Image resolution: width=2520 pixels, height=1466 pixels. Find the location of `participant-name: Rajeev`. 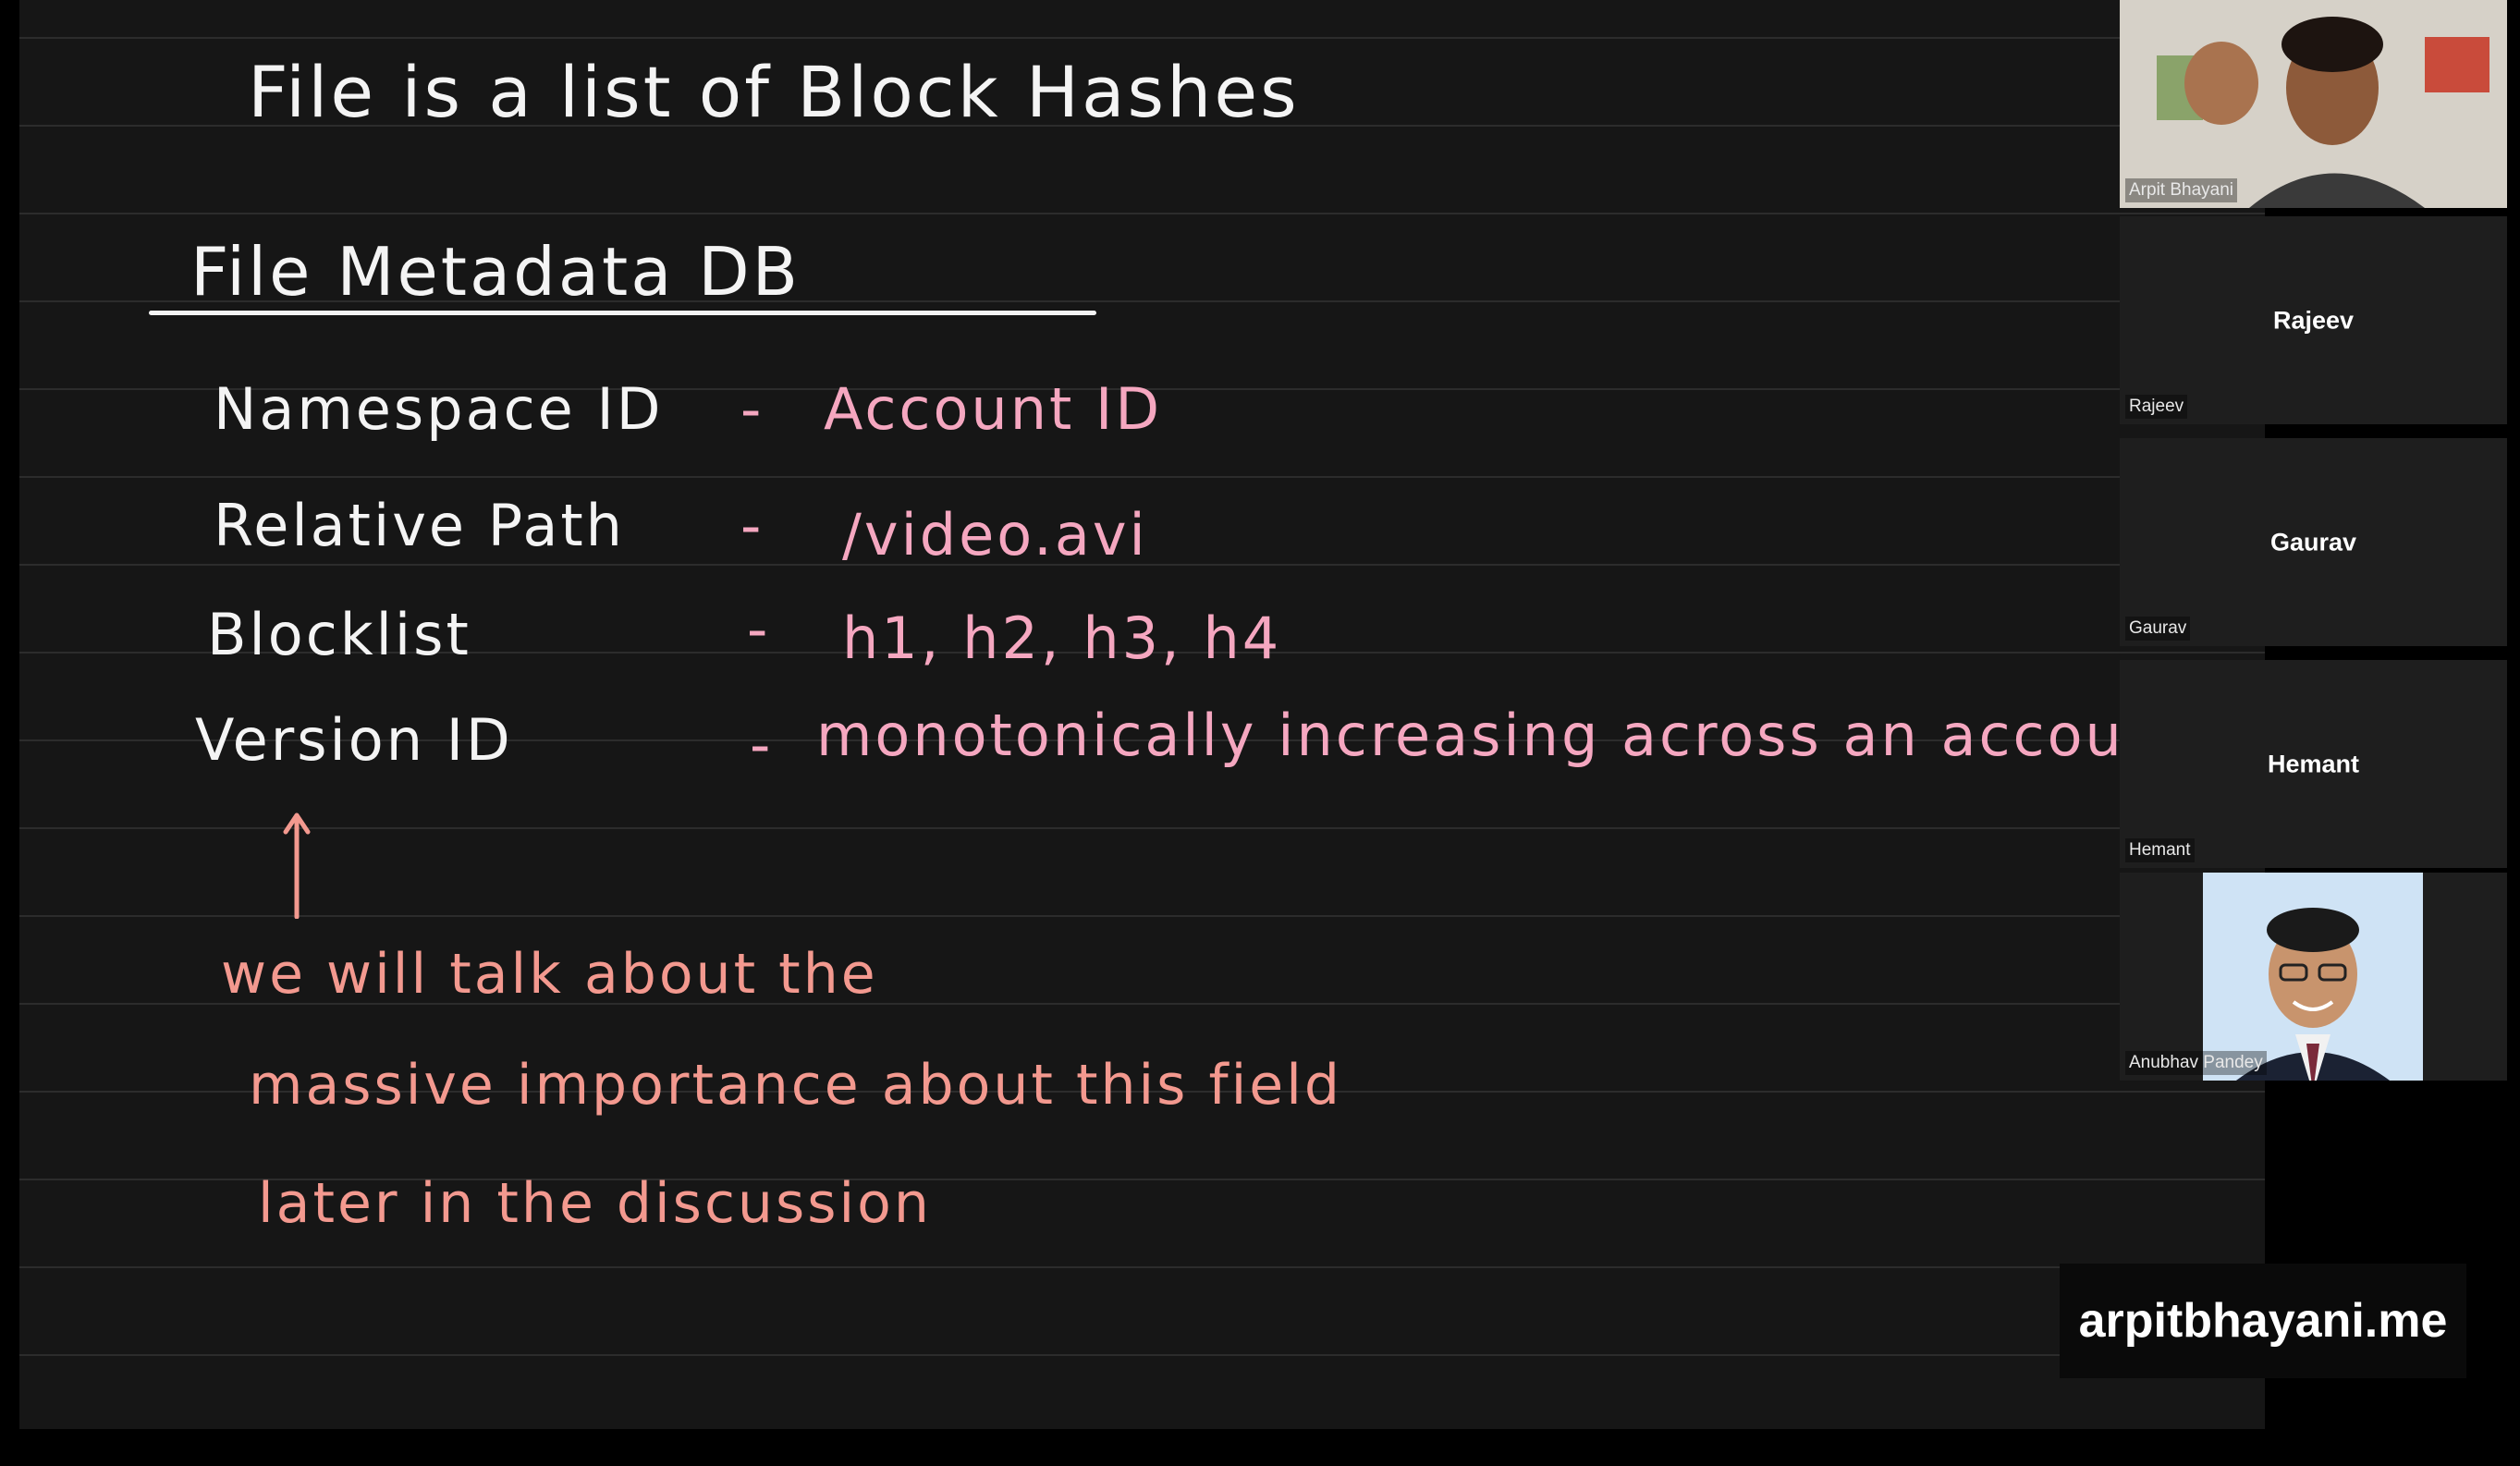

participant-name: Rajeev is located at coordinates (2156, 407).